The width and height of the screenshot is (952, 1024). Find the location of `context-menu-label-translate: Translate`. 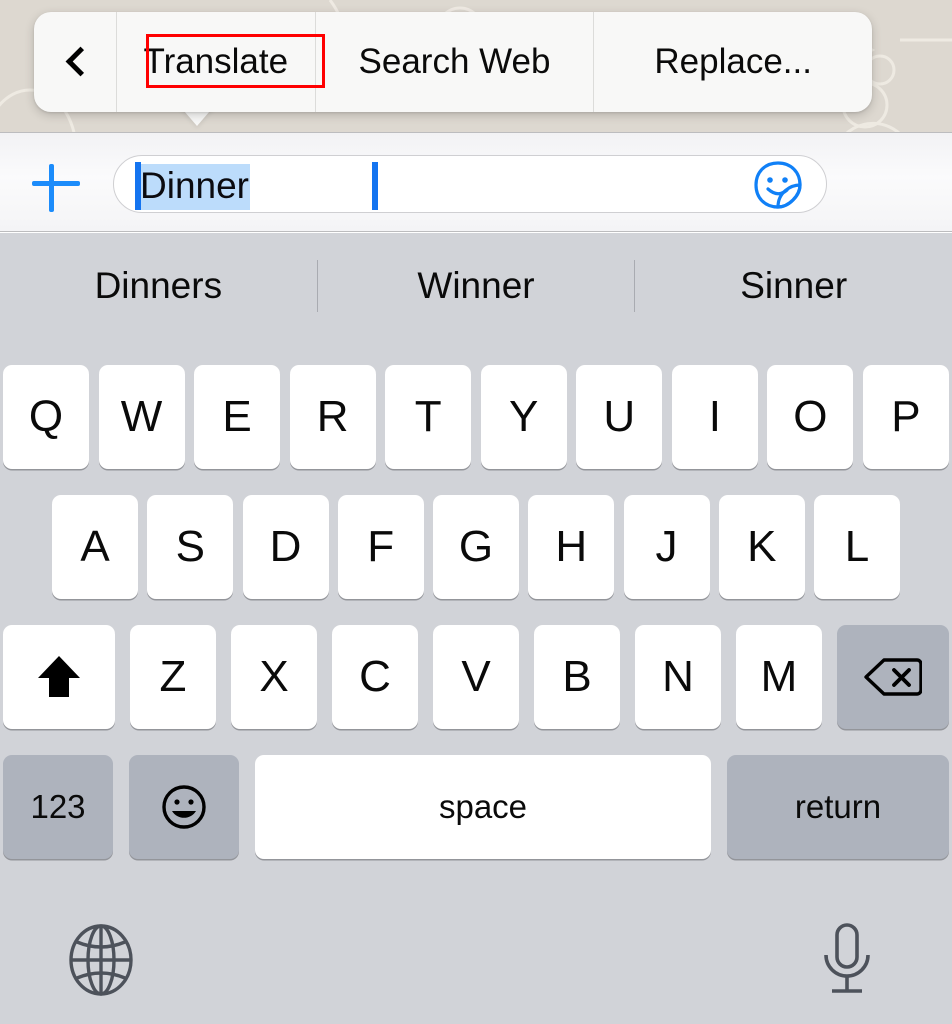

context-menu-label-translate: Translate is located at coordinates (216, 61).